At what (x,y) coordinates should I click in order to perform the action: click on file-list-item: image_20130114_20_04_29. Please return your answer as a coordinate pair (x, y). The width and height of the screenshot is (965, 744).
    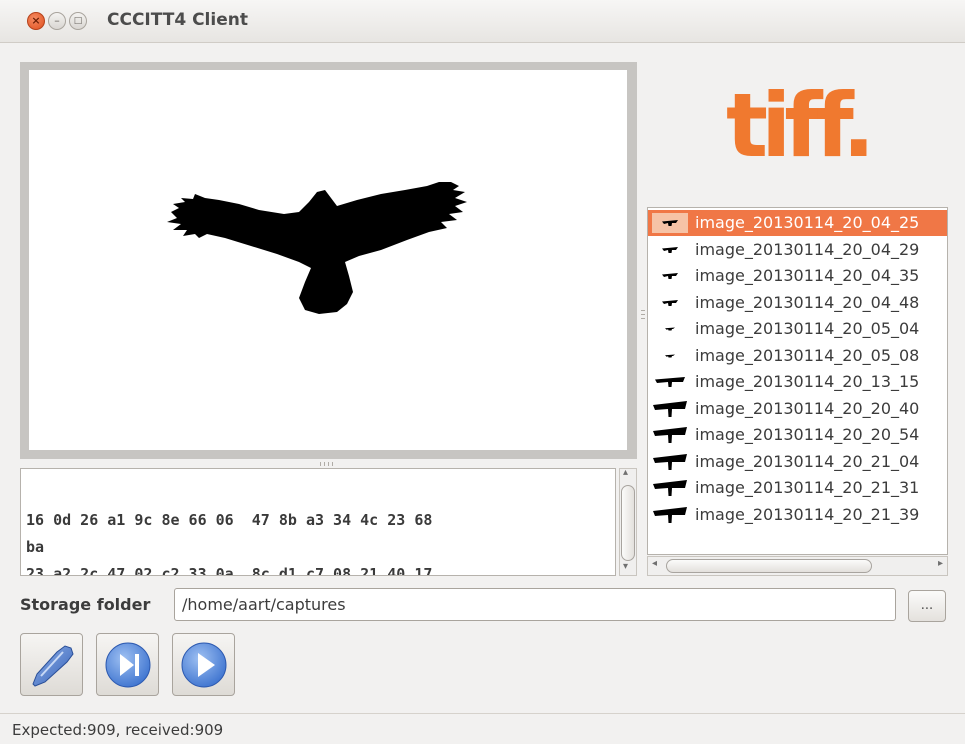
    Looking at the image, I should click on (797, 250).